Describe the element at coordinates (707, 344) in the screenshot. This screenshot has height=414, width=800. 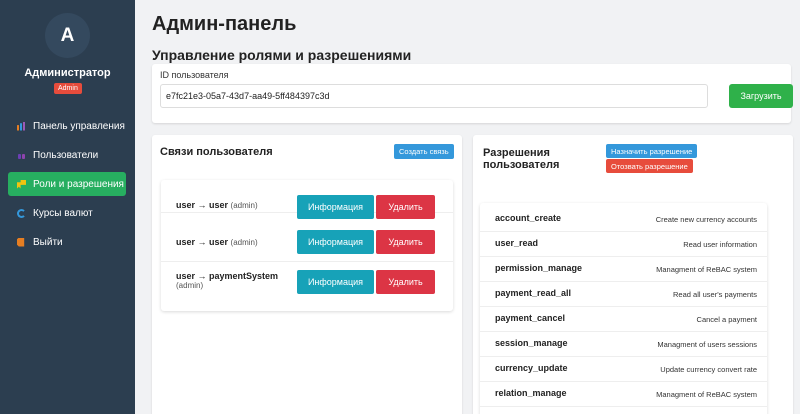
I see `permission-desc: Managment of users sessions` at that location.